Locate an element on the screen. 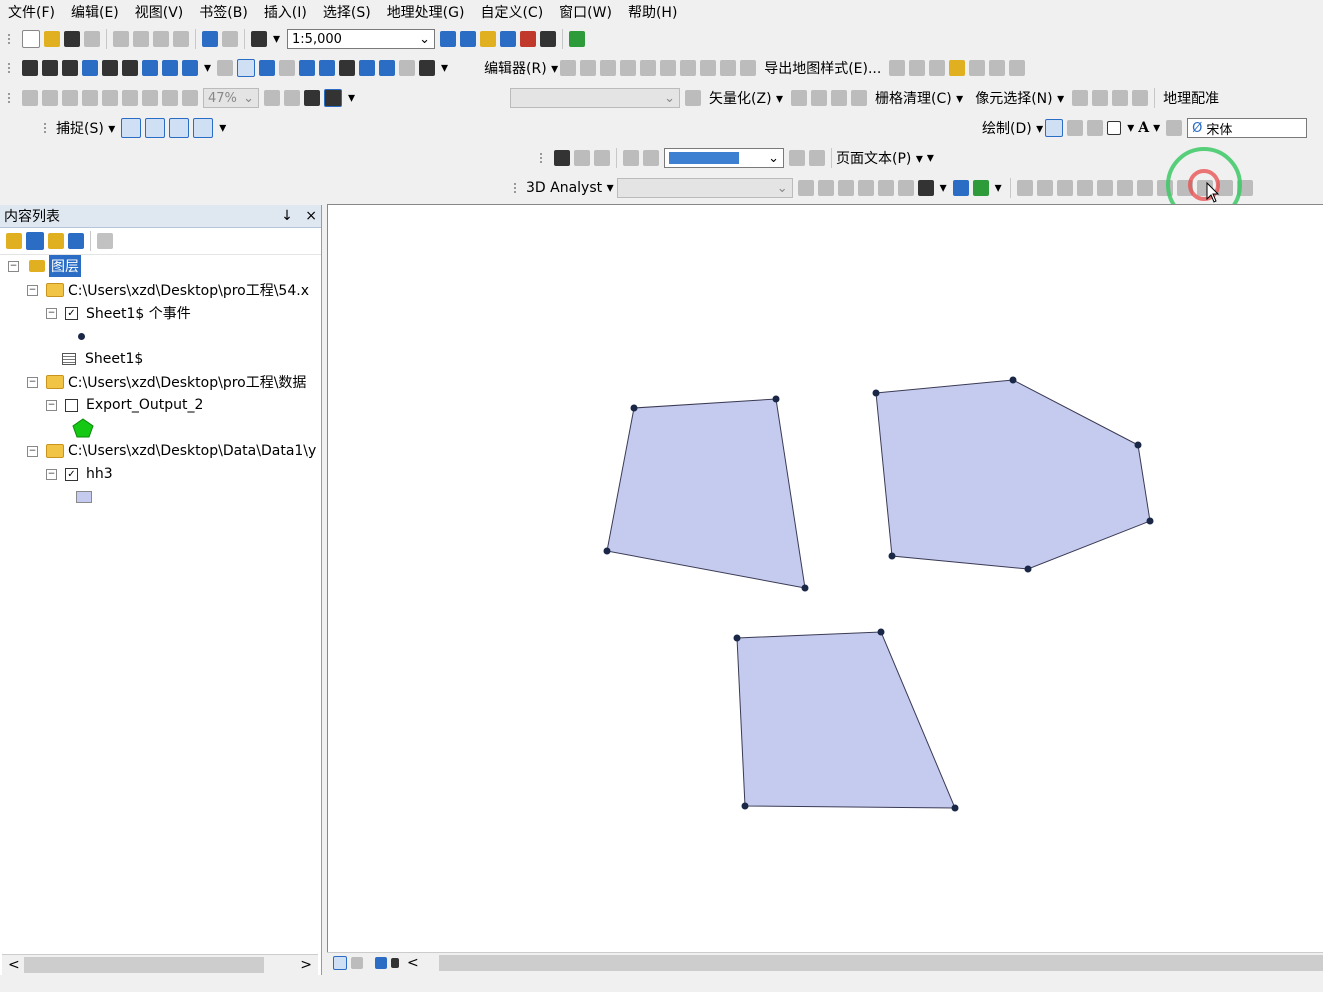  back-arrow-icon is located at coordinates (150, 68).